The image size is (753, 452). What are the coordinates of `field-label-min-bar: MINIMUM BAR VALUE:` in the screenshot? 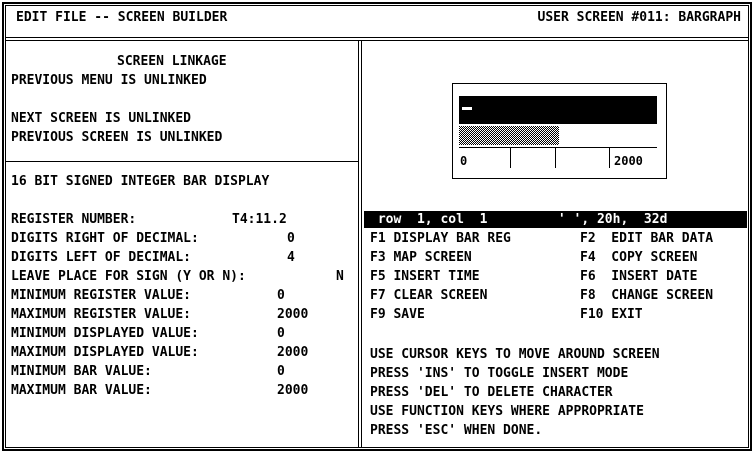 It's located at (81, 371).